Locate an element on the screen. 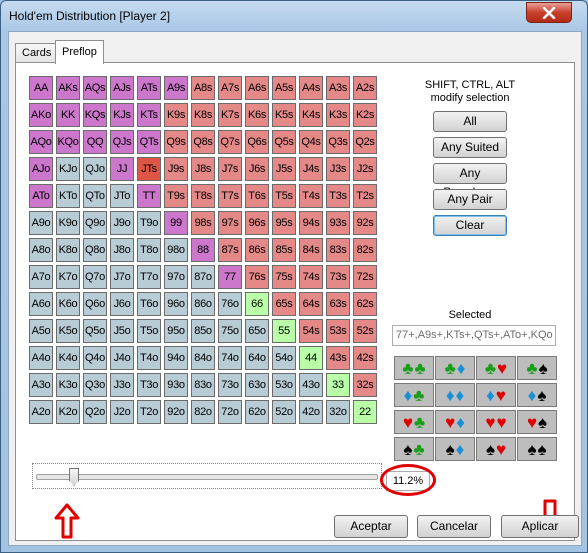 The image size is (588, 553). tab-cards: Cards is located at coordinates (37, 53).